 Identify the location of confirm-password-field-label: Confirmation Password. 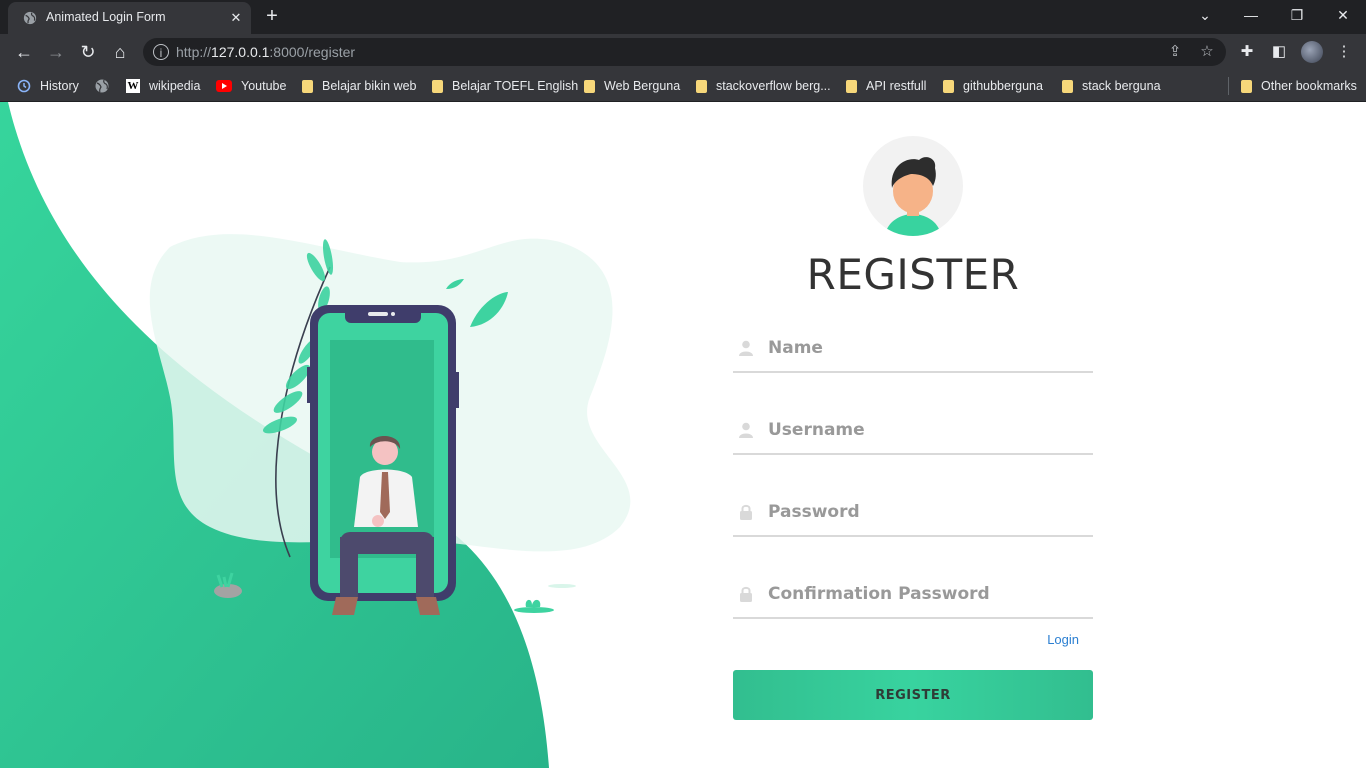
(879, 594).